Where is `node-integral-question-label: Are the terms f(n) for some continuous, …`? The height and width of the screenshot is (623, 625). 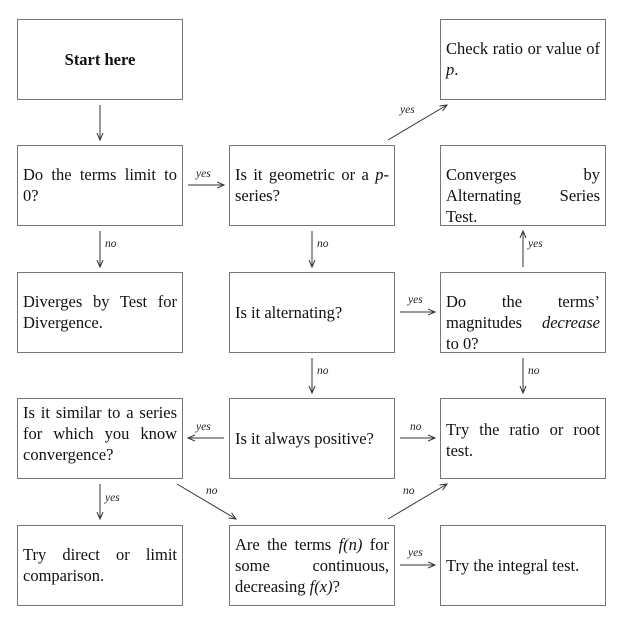 node-integral-question-label: Are the terms f(n) for some continuous, … is located at coordinates (312, 565).